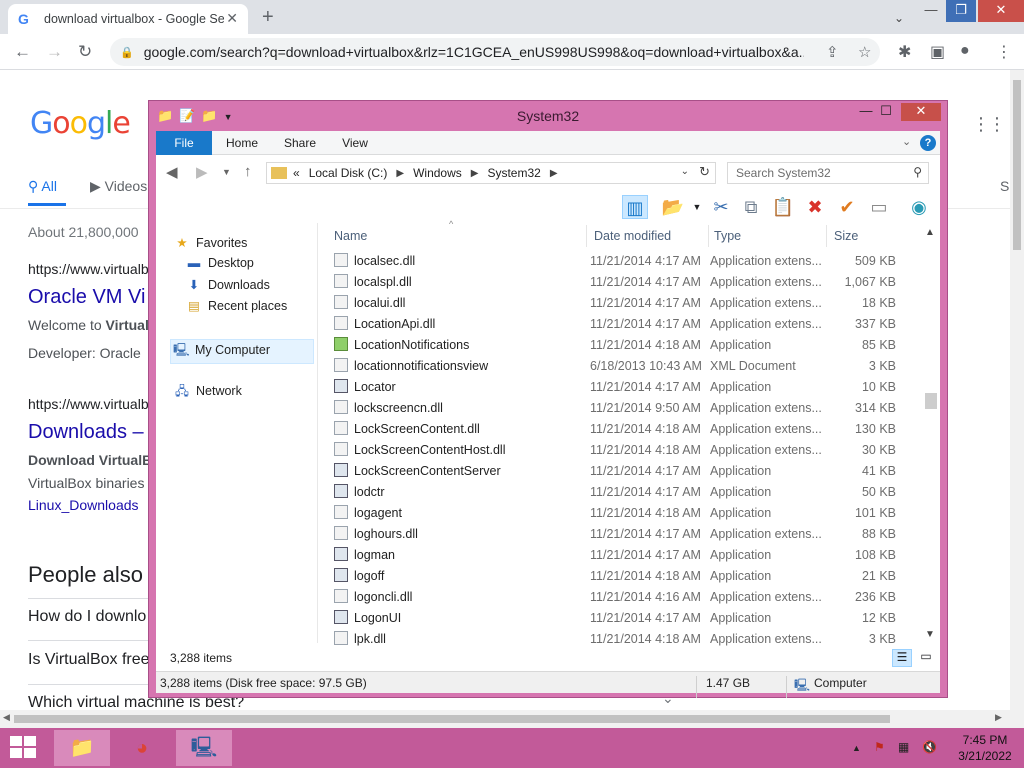  I want to click on browser-tab: G download virtualbox - Google Se ✕, so click(128, 19).